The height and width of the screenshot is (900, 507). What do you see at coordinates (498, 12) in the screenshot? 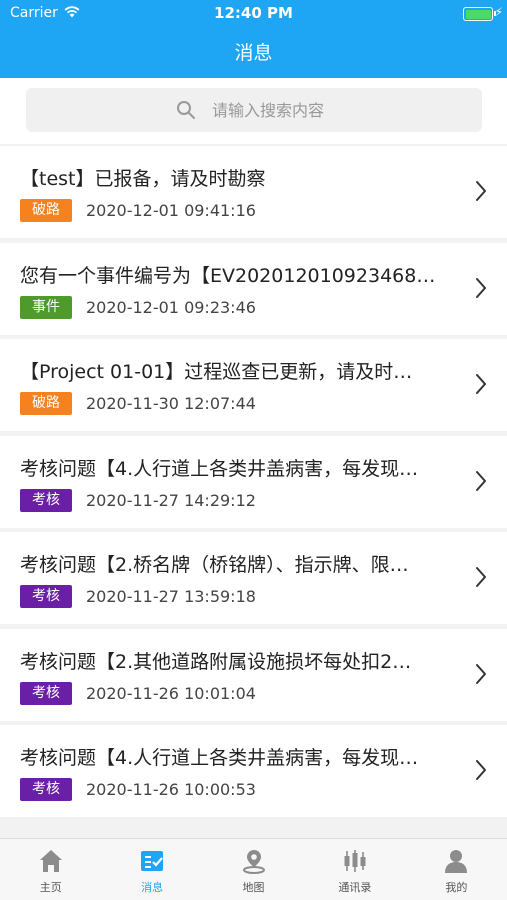
I see `charging-icon: ⚡` at bounding box center [498, 12].